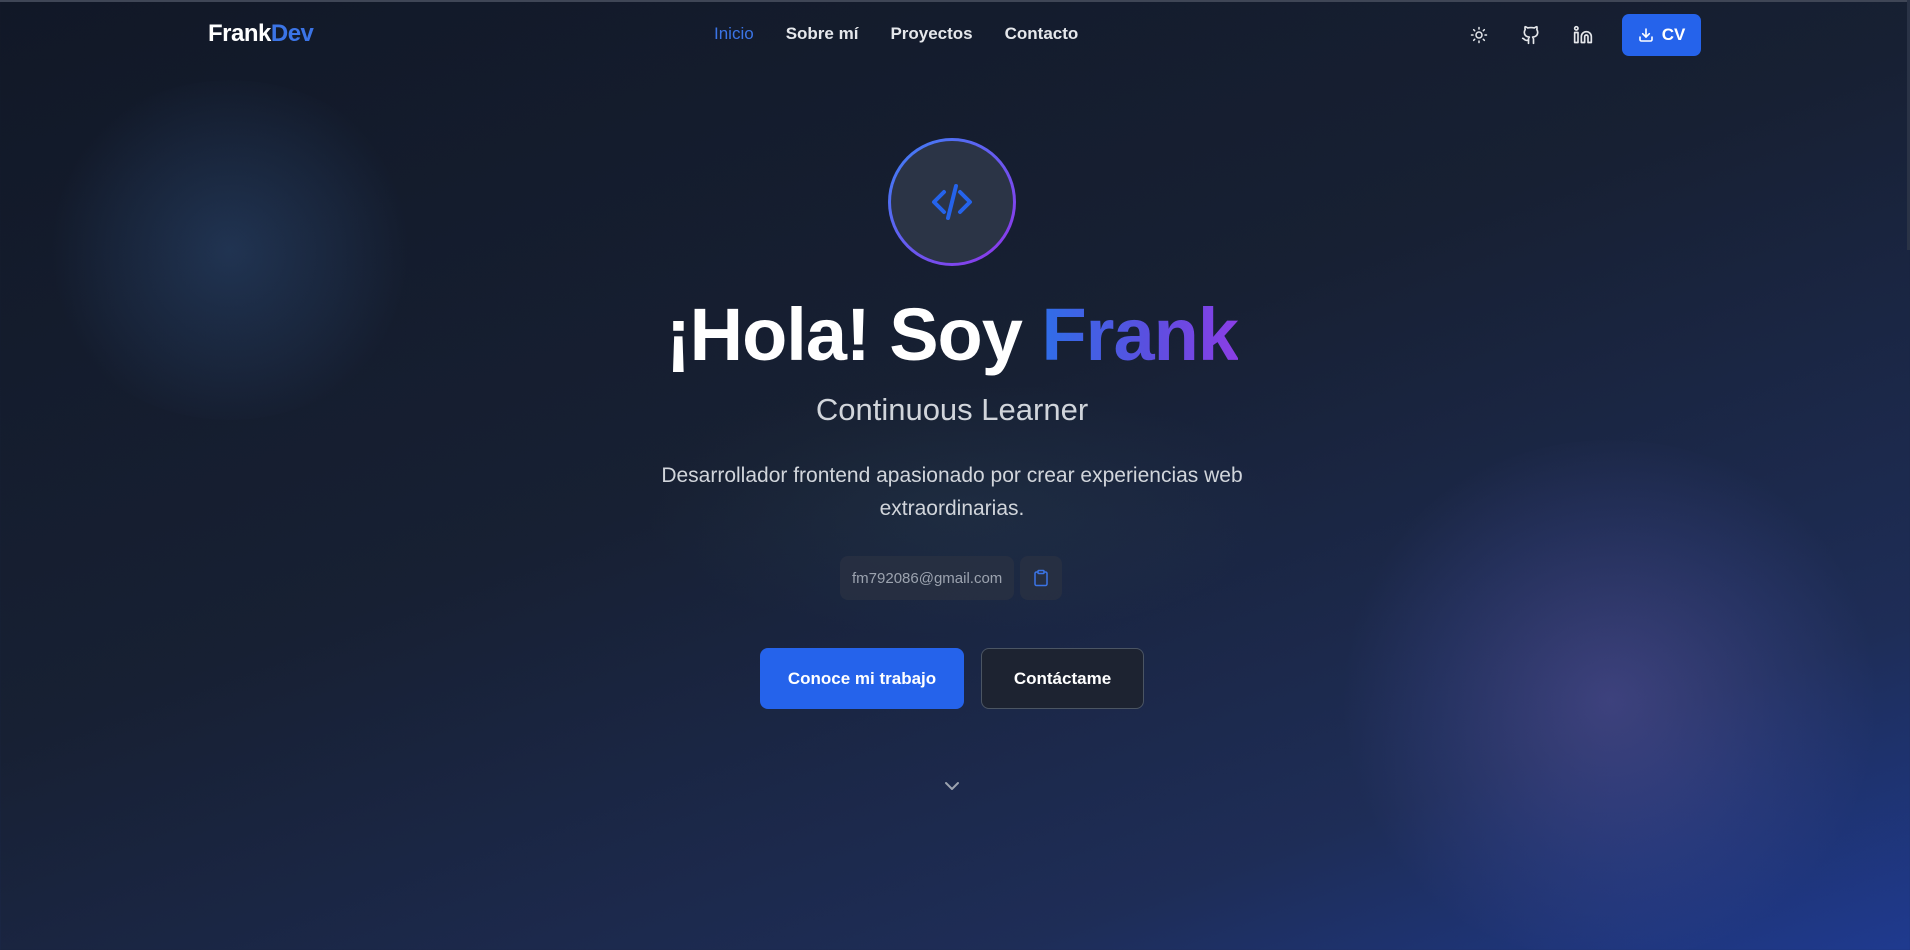 The height and width of the screenshot is (950, 1910). What do you see at coordinates (931, 34) in the screenshot?
I see `nav-link-proyectos: Proyectos` at bounding box center [931, 34].